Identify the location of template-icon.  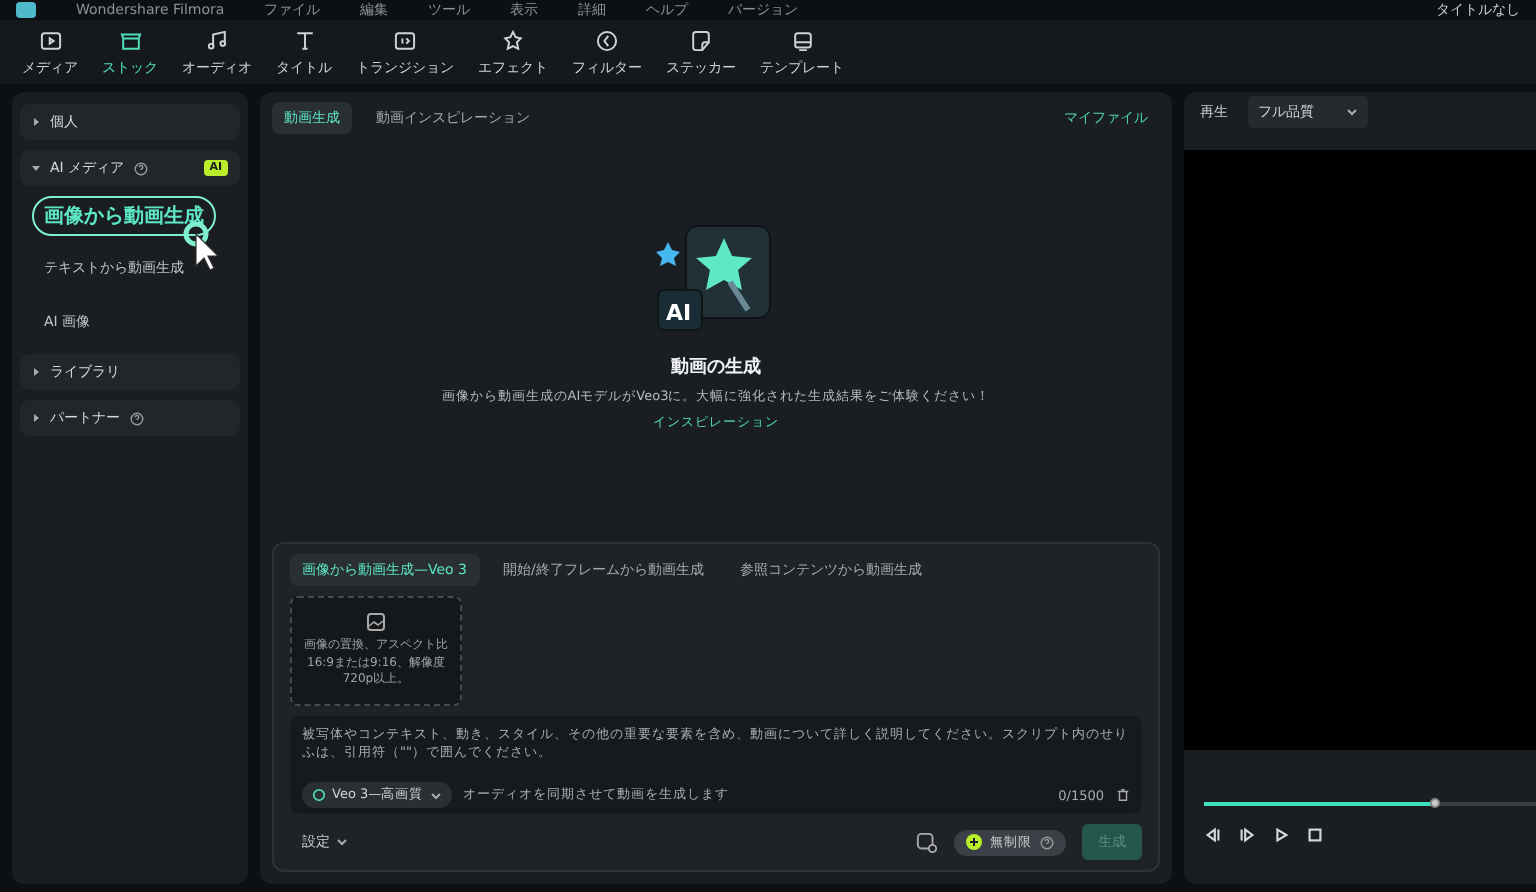
(802, 40).